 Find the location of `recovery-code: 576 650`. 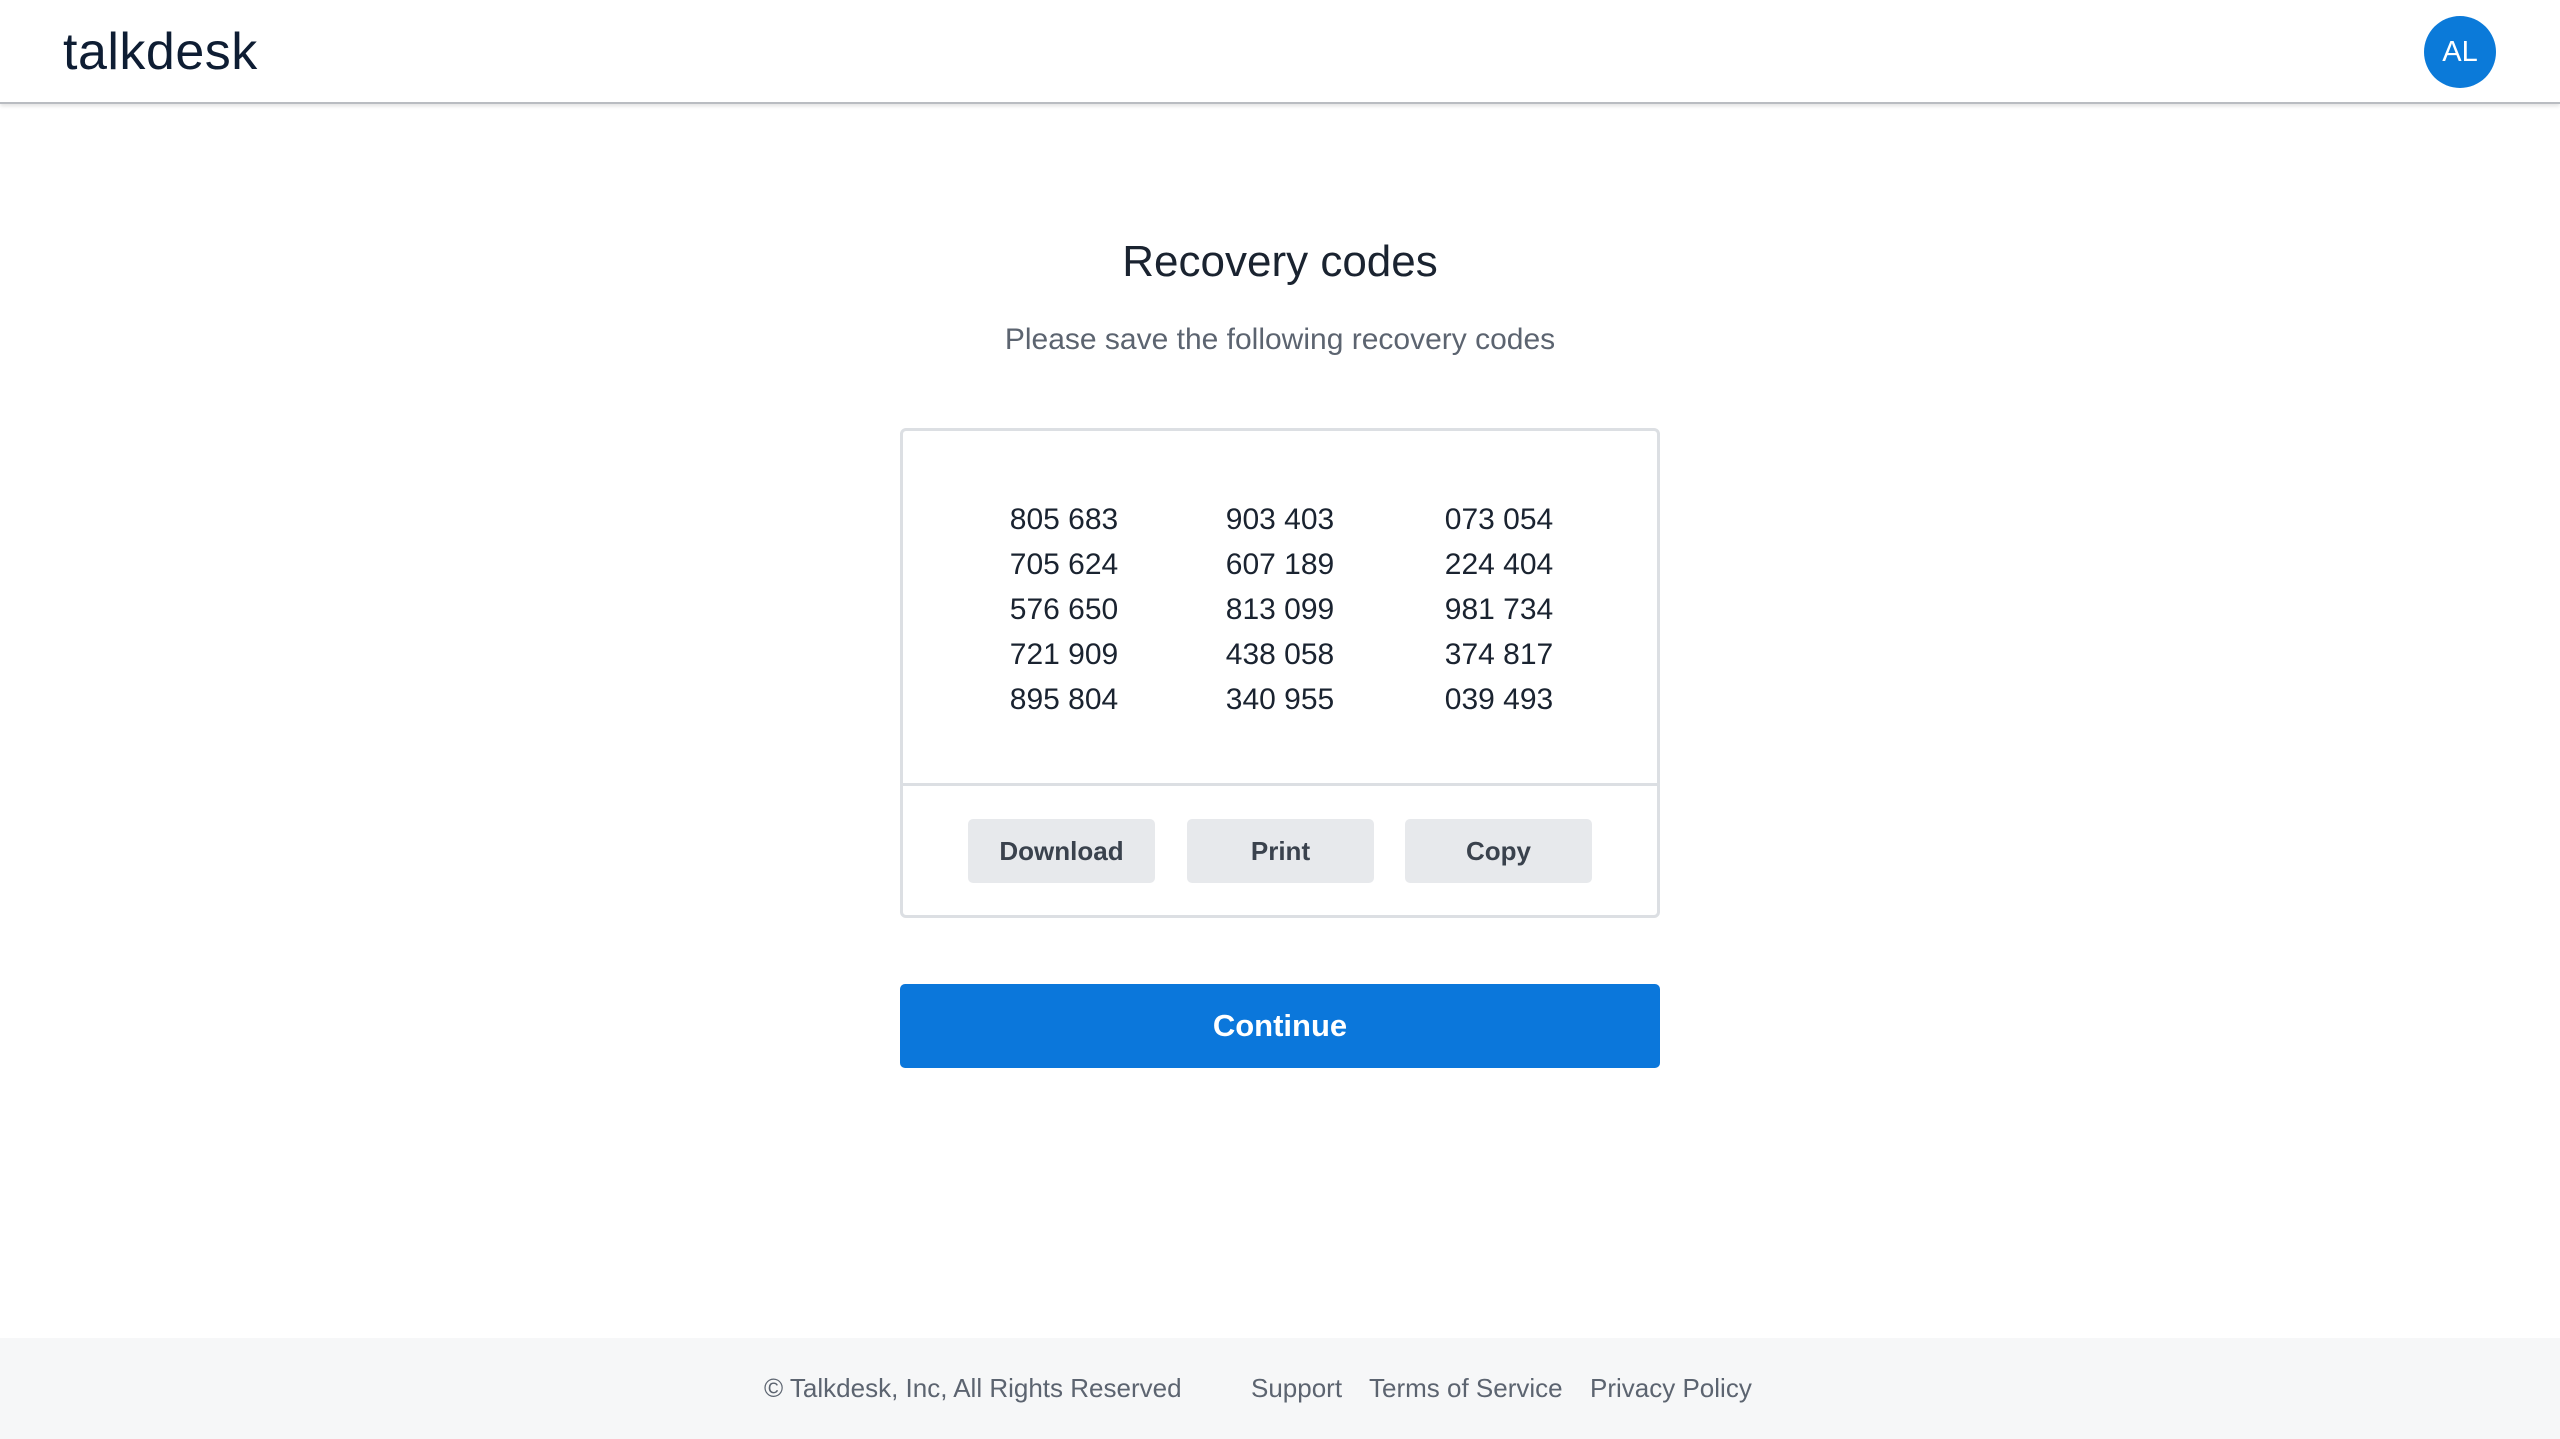

recovery-code: 576 650 is located at coordinates (1064, 609).